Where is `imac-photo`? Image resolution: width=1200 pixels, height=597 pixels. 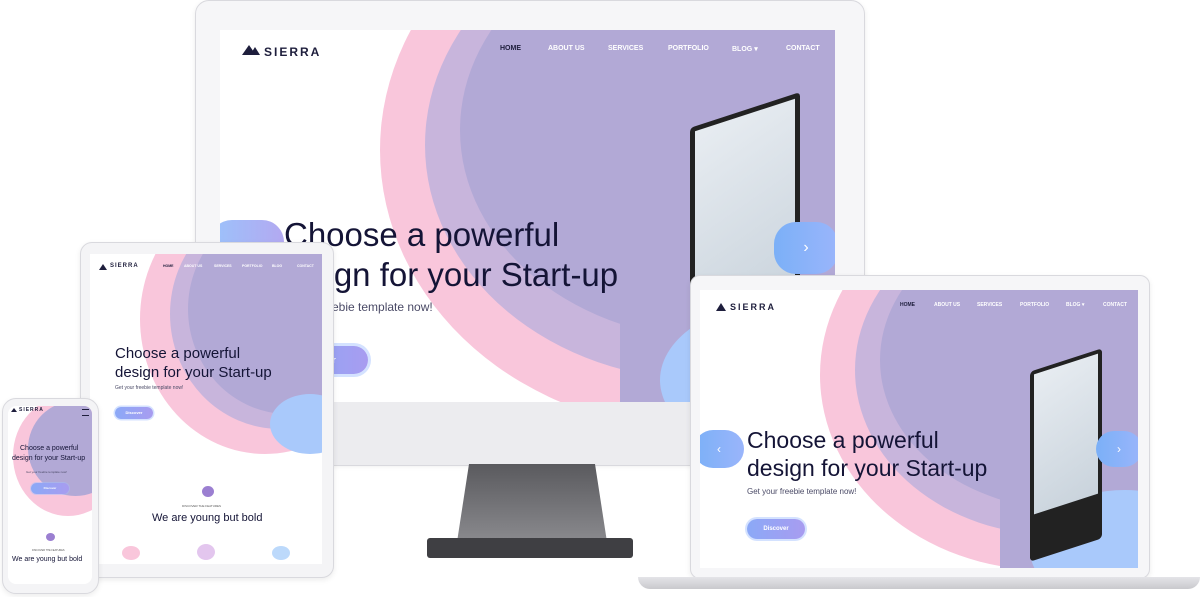
imac-photo is located at coordinates (1066, 434).